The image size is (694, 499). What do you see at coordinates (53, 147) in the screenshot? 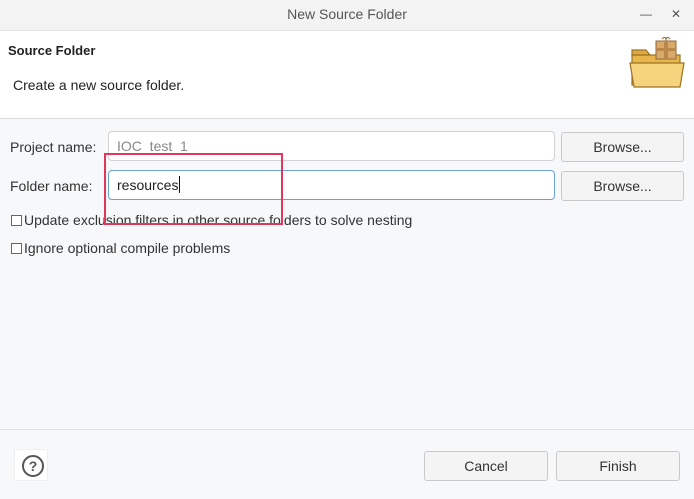
I see `project-name-label: Project name:` at bounding box center [53, 147].